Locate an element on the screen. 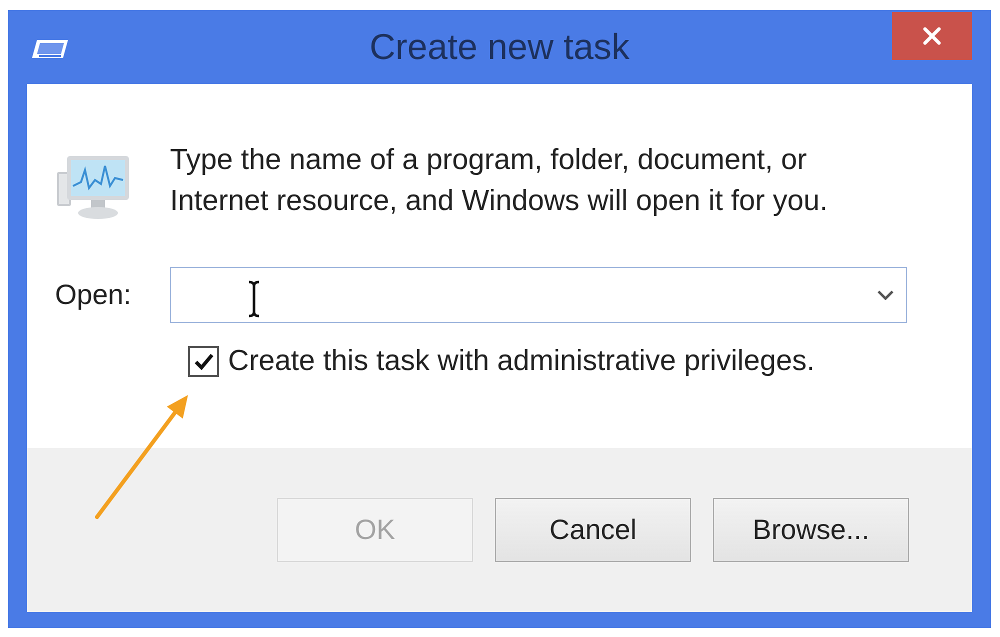  close-button is located at coordinates (932, 36).